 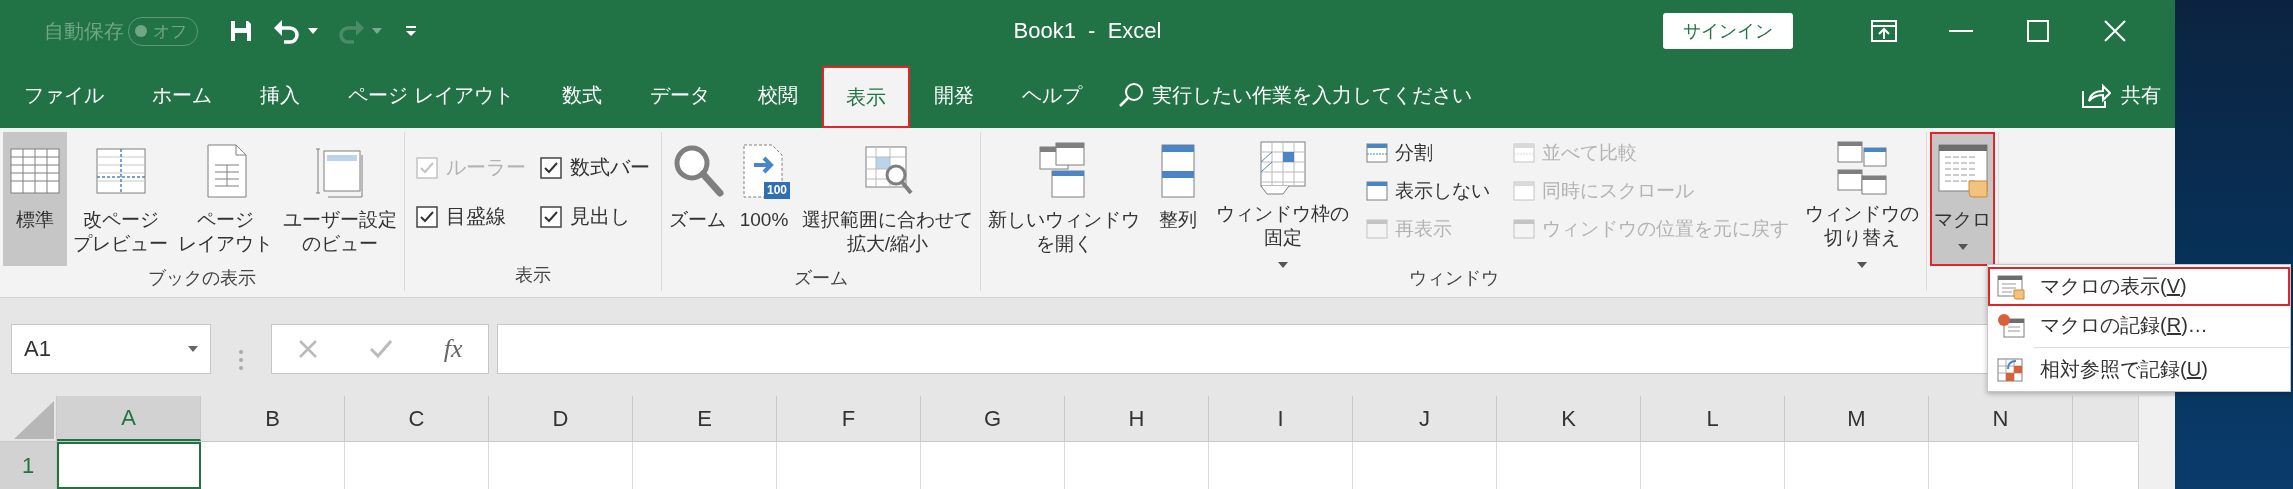 What do you see at coordinates (1857, 418) in the screenshot?
I see `column-header: M` at bounding box center [1857, 418].